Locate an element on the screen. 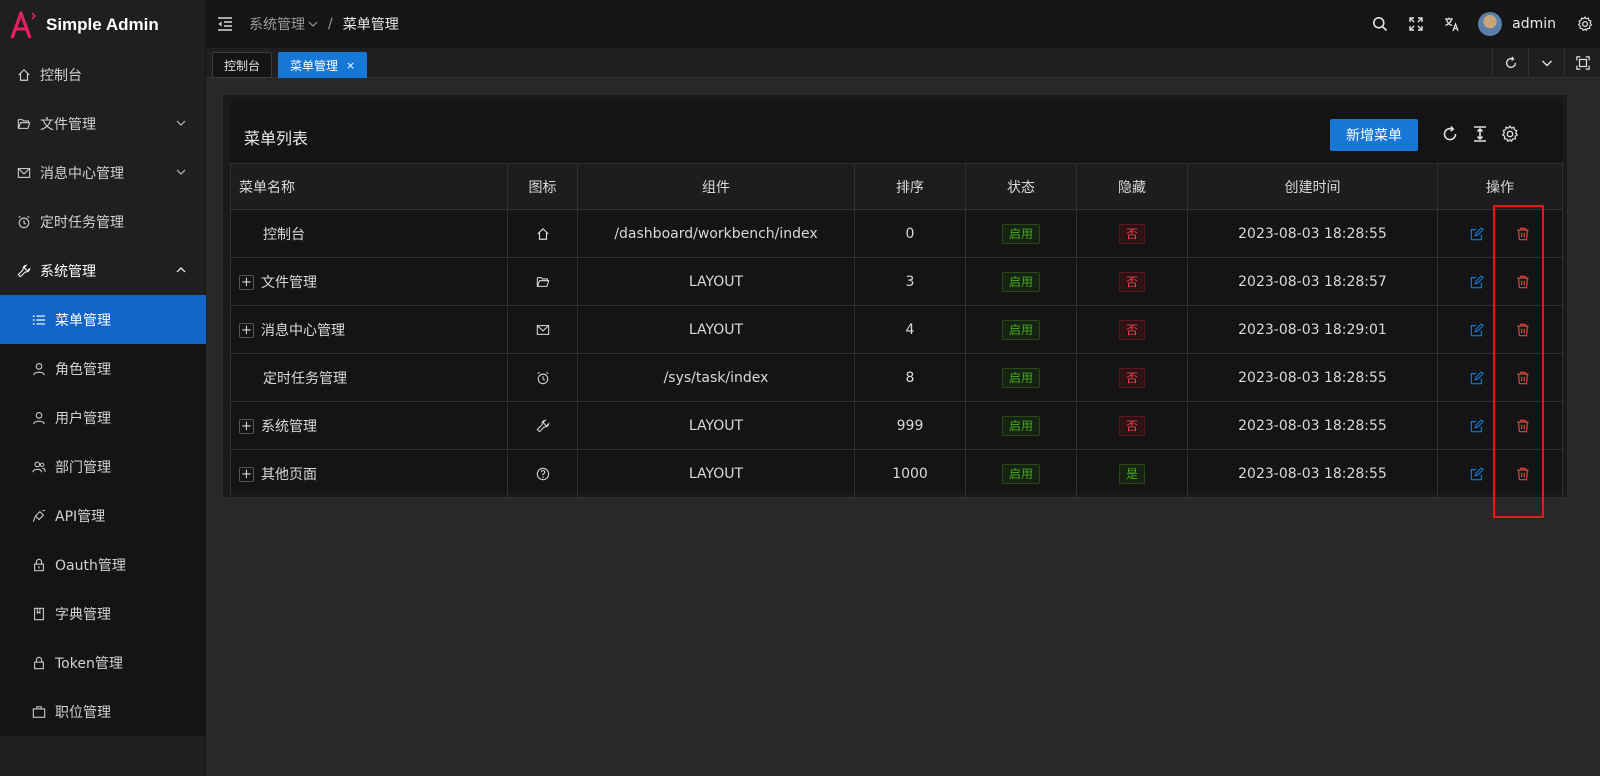 The image size is (1600, 776). tab-label: 控制台 is located at coordinates (242, 65).